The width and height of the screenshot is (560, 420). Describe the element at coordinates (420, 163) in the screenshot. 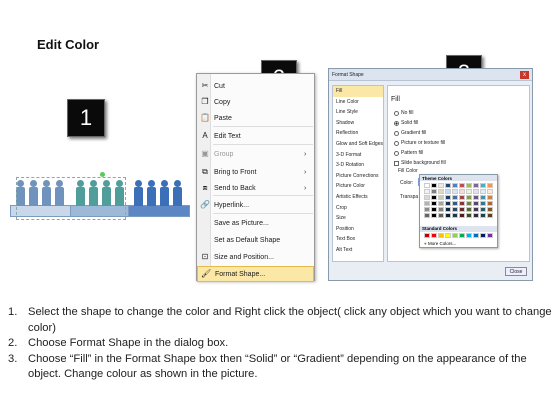

I see `slide-bg-checkbox: Slide background fill` at that location.